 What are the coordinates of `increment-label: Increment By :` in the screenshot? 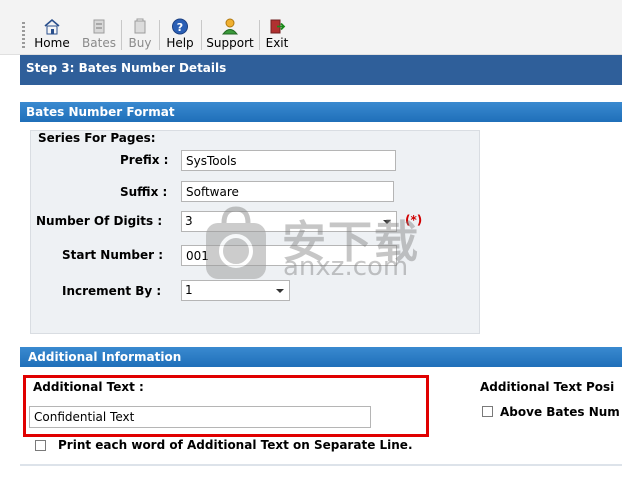 It's located at (112, 291).